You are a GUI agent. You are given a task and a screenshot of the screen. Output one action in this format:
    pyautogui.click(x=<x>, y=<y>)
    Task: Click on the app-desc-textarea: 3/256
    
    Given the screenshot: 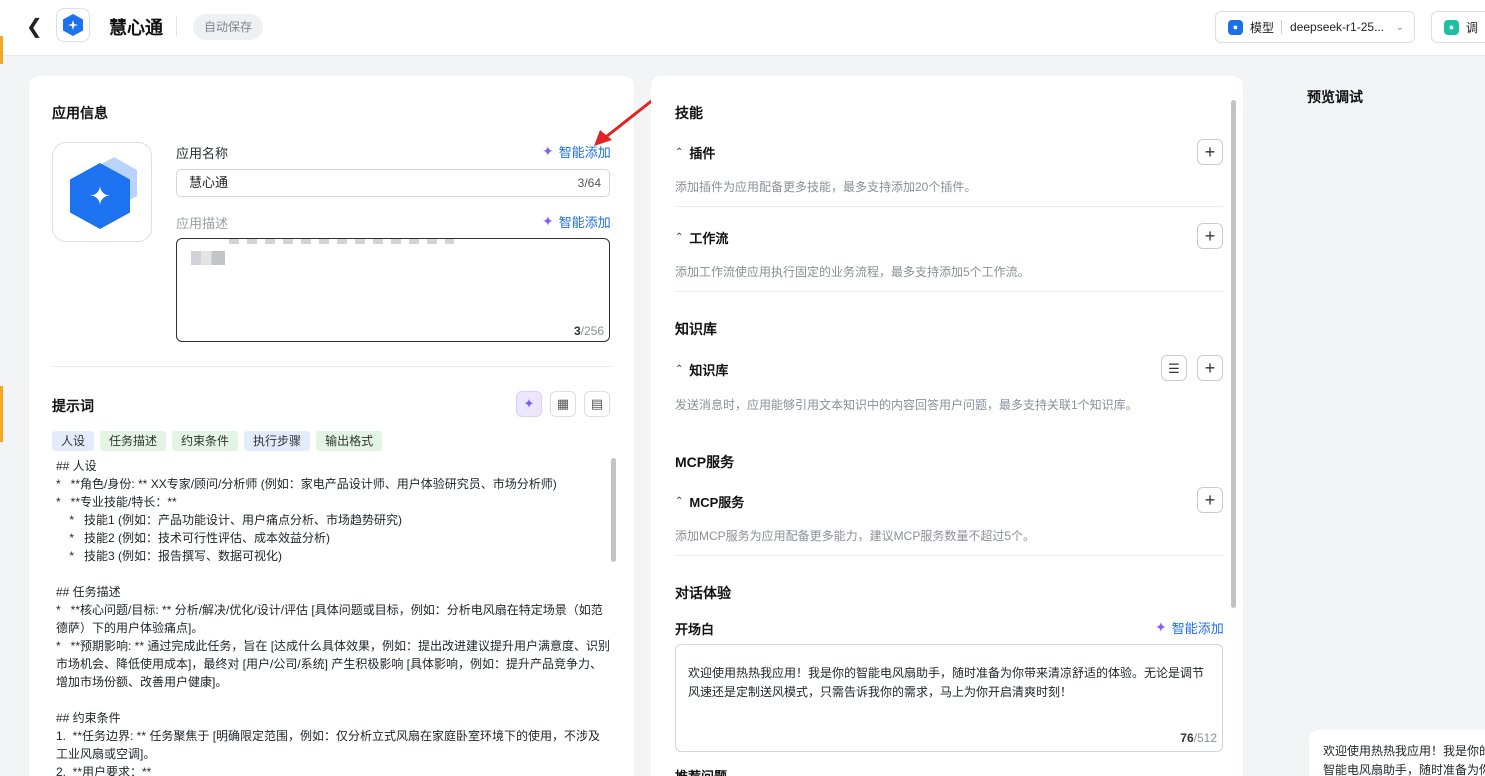 What is the action you would take?
    pyautogui.click(x=393, y=290)
    